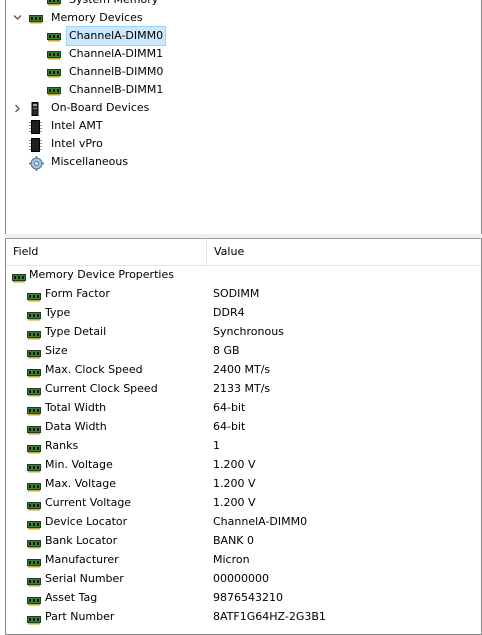  I want to click on field-value: 2400 MT/s, so click(242, 369).